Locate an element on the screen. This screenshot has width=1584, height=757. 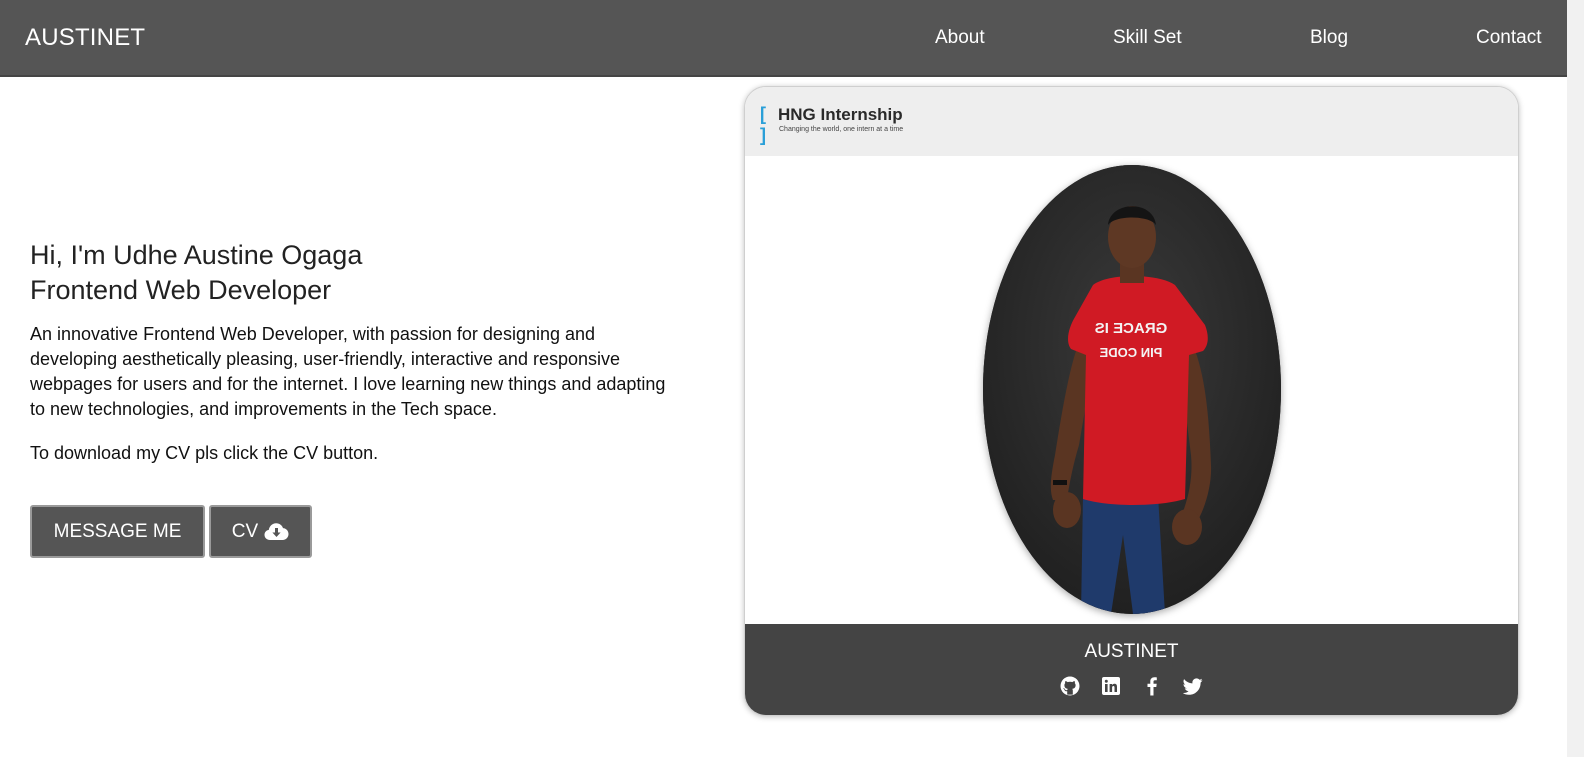
message-me-button: MESSAGE ME is located at coordinates (117, 531).